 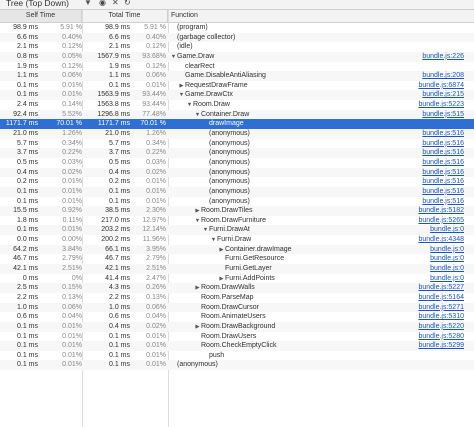 What do you see at coordinates (441, 327) in the screenshot?
I see `source-link: bundle.js:5220` at bounding box center [441, 327].